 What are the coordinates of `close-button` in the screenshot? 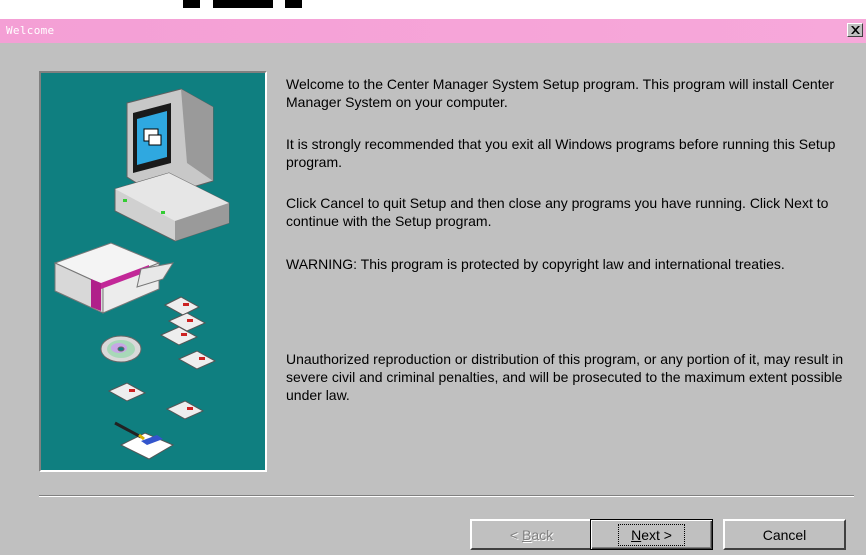 It's located at (855, 30).